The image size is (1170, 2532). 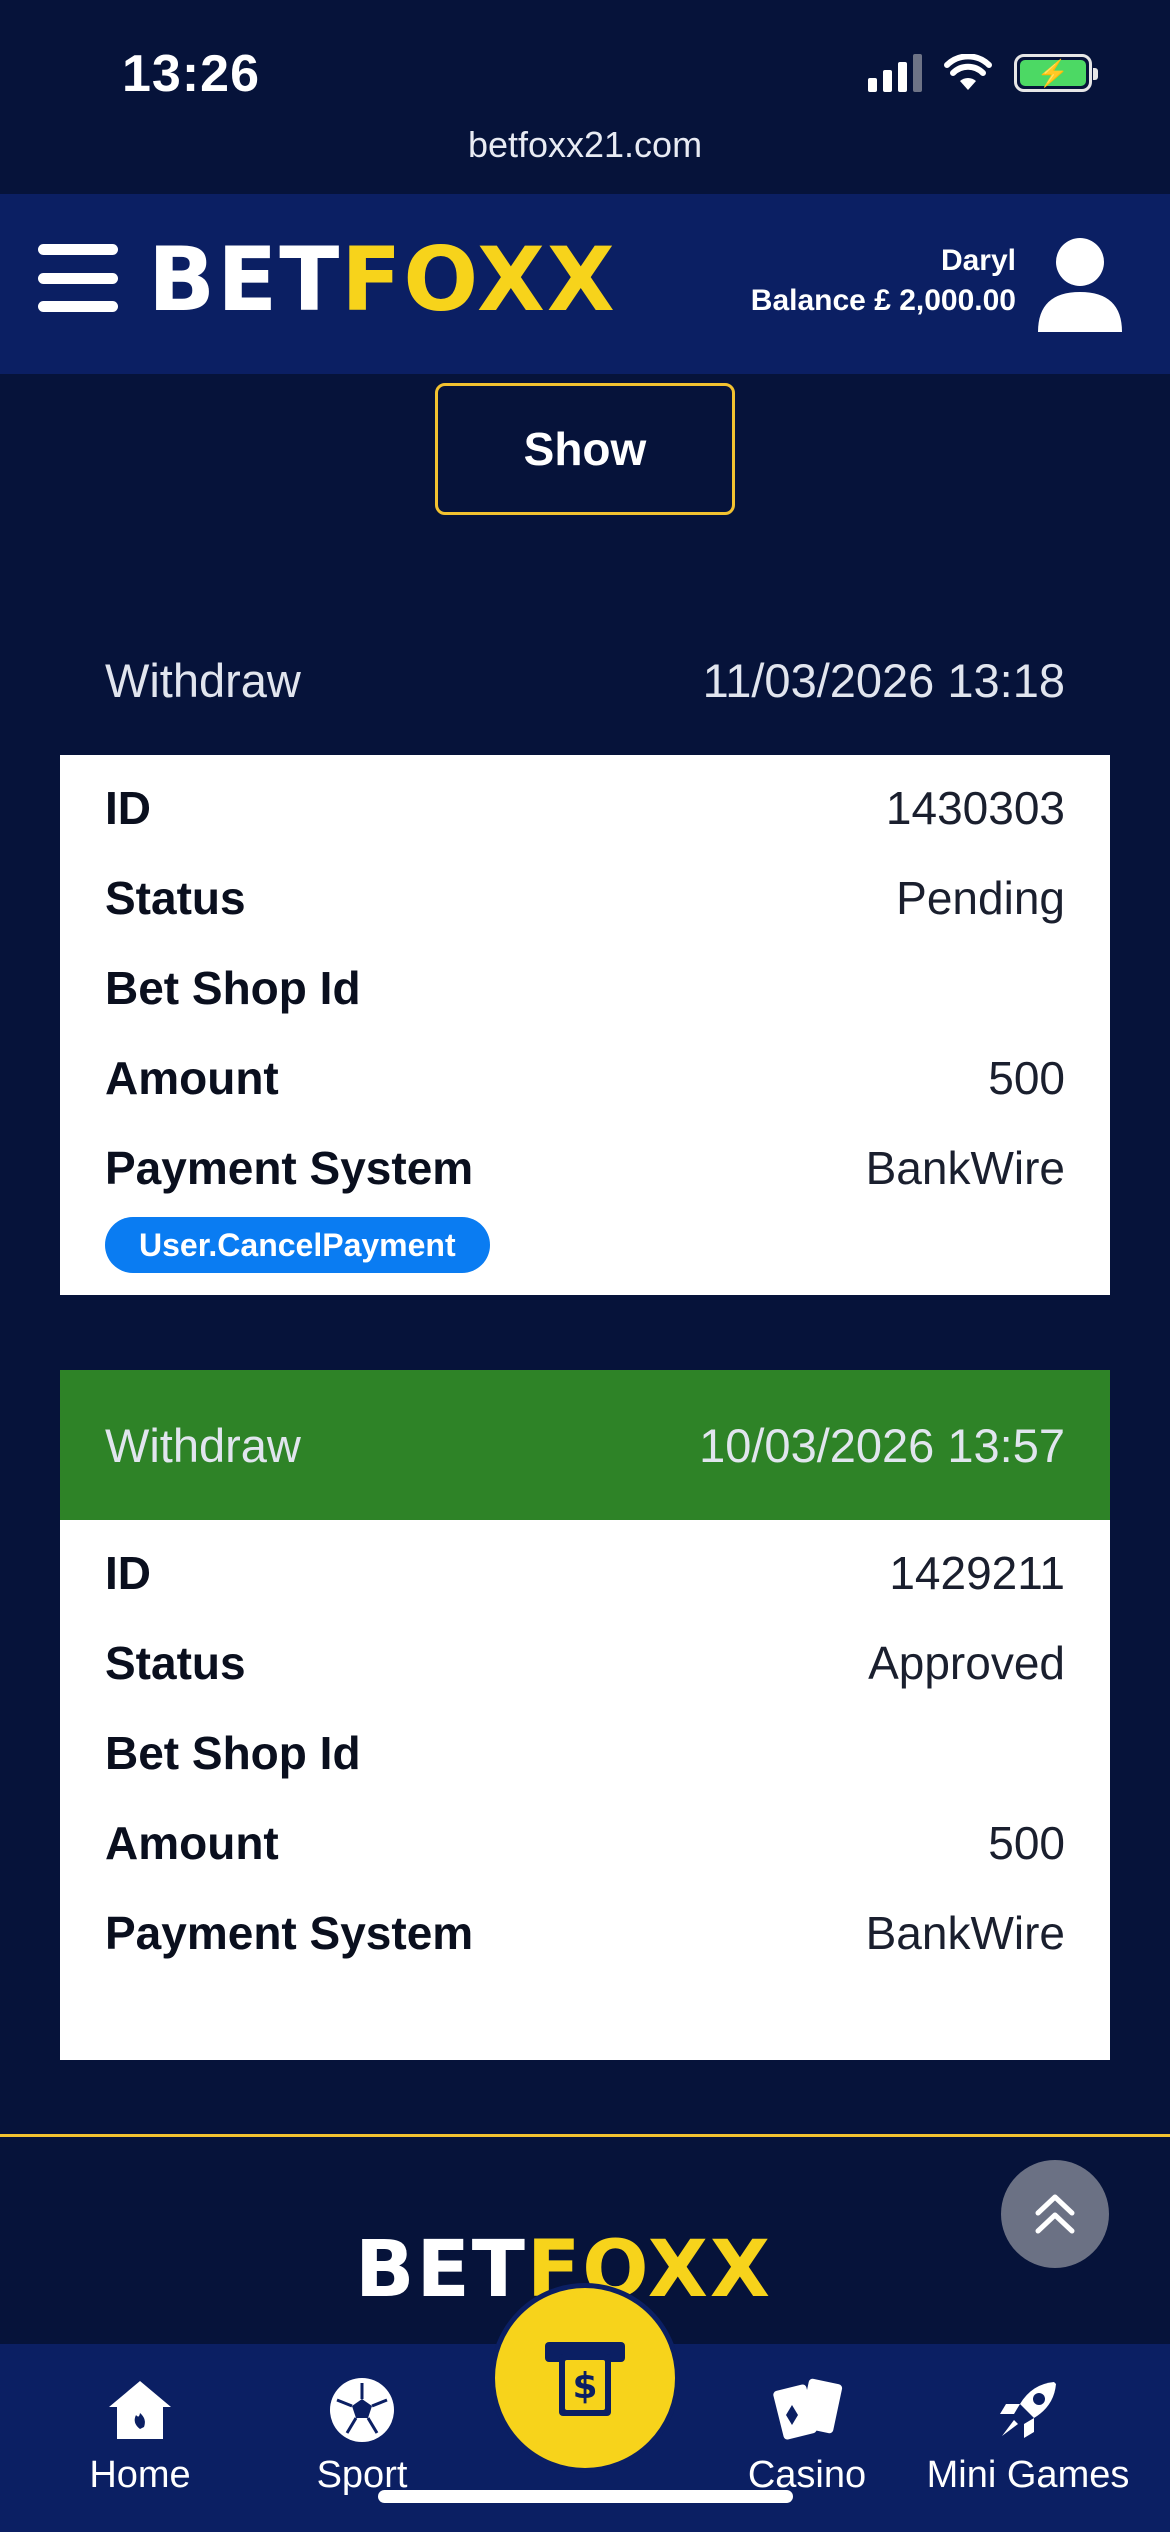 I want to click on detail-row-status: Status Approved, so click(x=585, y=1663).